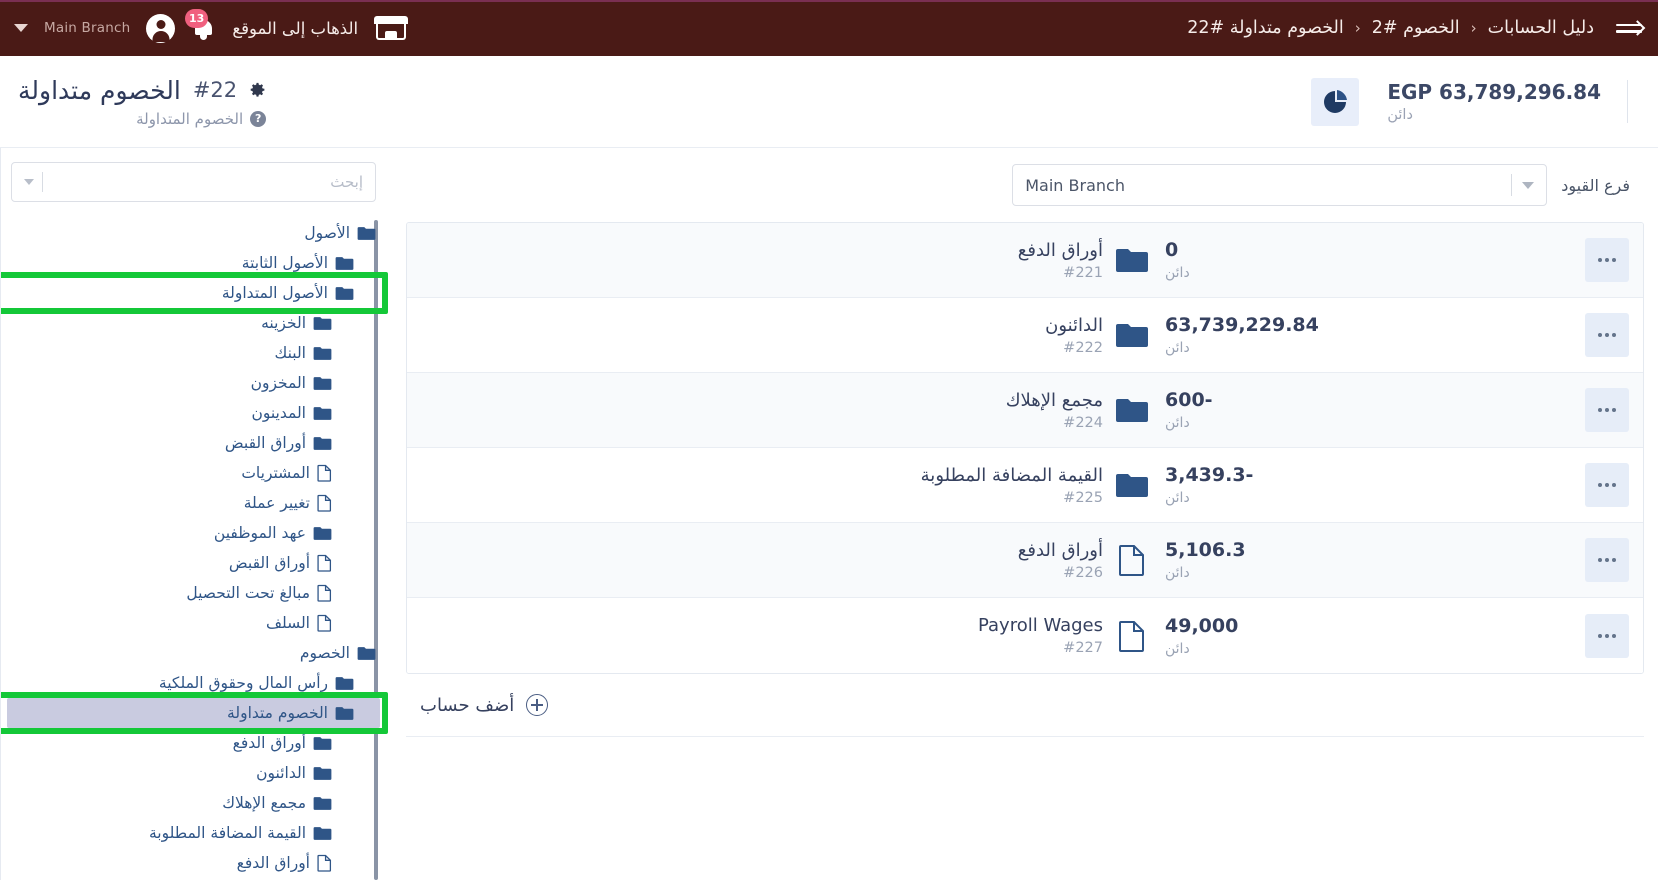 The width and height of the screenshot is (1658, 880). Describe the element at coordinates (1074, 325) in the screenshot. I see `row-account-name: الدائنون` at that location.